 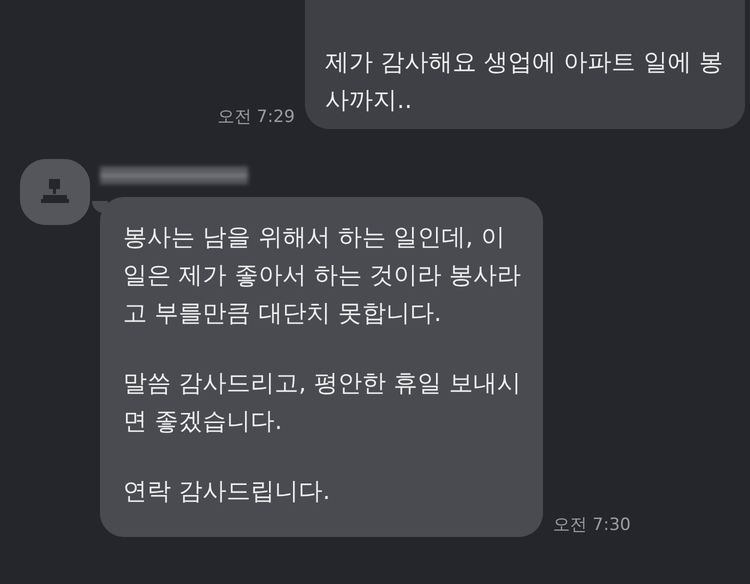 I want to click on message-time: 오전 7:30, so click(x=592, y=526).